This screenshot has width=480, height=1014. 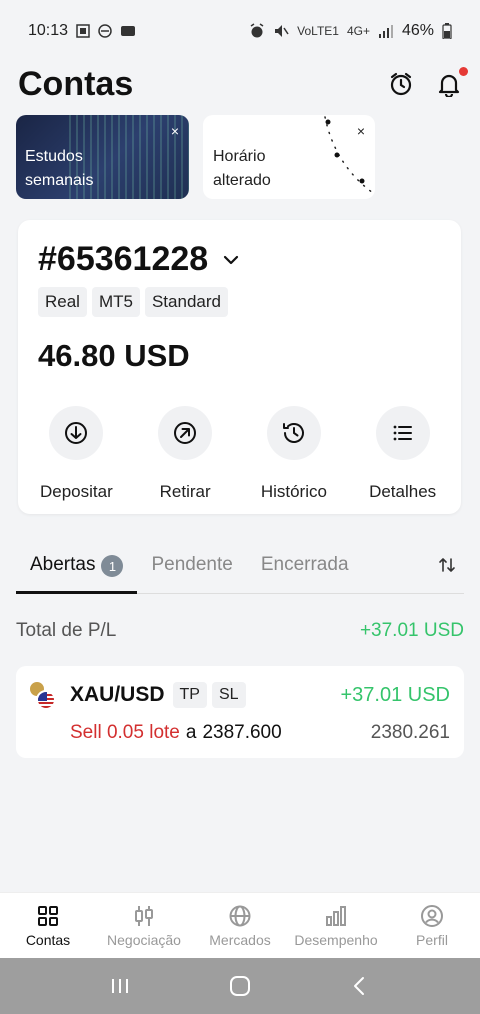 What do you see at coordinates (59, 180) in the screenshot?
I see `promo-text-line2: semanais` at bounding box center [59, 180].